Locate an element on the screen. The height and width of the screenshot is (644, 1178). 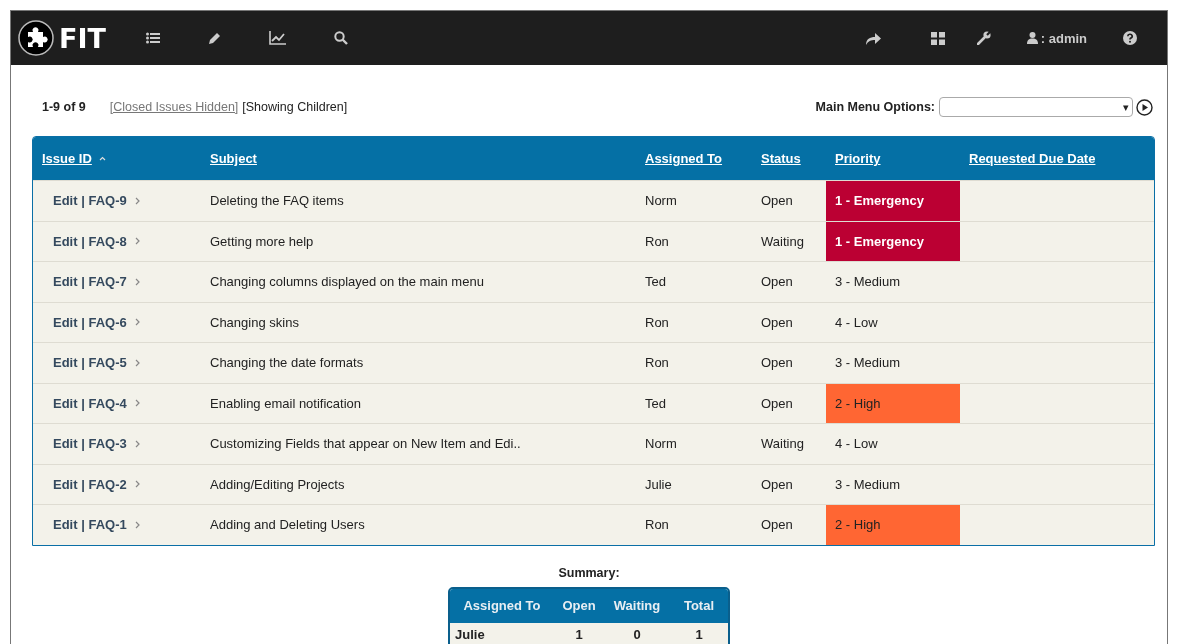
user-name: : admin is located at coordinates (1063, 38).